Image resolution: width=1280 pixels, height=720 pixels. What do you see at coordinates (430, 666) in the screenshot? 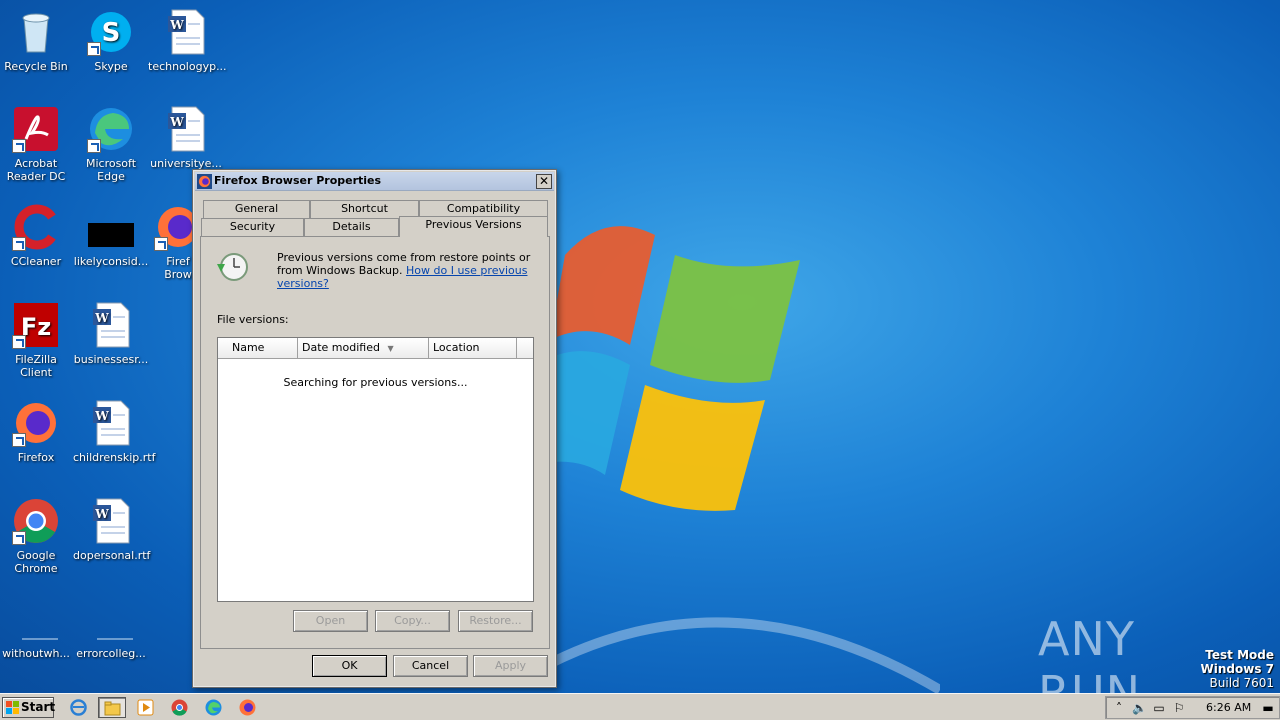
I see `cancel-button: Cancel` at bounding box center [430, 666].